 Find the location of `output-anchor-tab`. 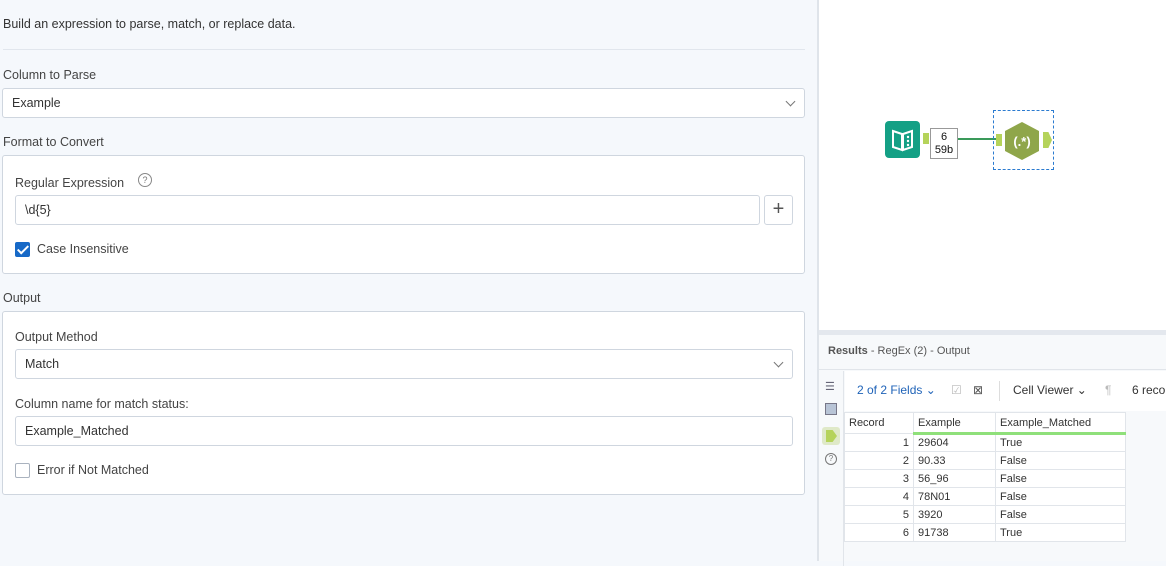

output-anchor-tab is located at coordinates (831, 436).